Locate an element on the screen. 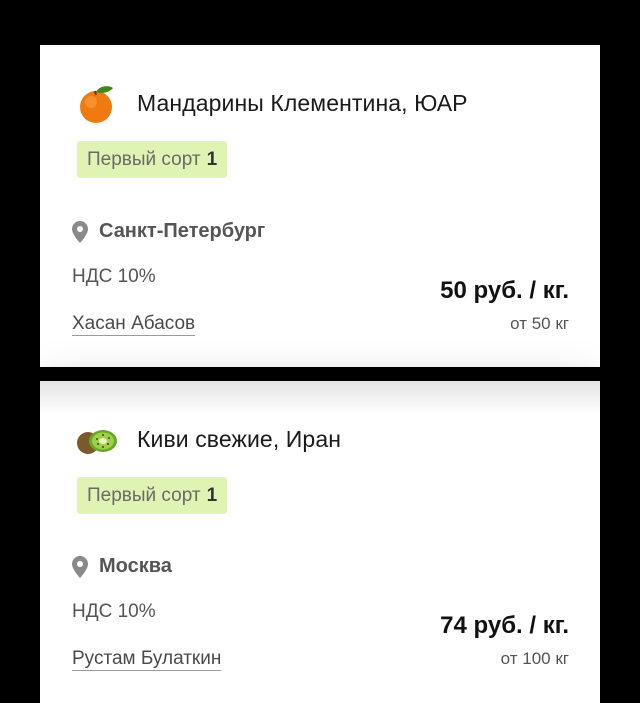 The image size is (640, 703). product-title: Киви свежие, Иран is located at coordinates (239, 439).